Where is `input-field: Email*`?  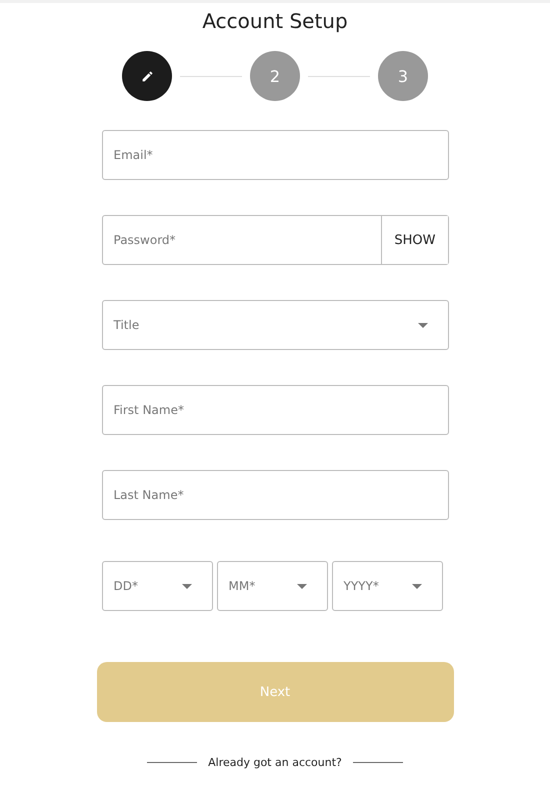 input-field: Email* is located at coordinates (275, 155).